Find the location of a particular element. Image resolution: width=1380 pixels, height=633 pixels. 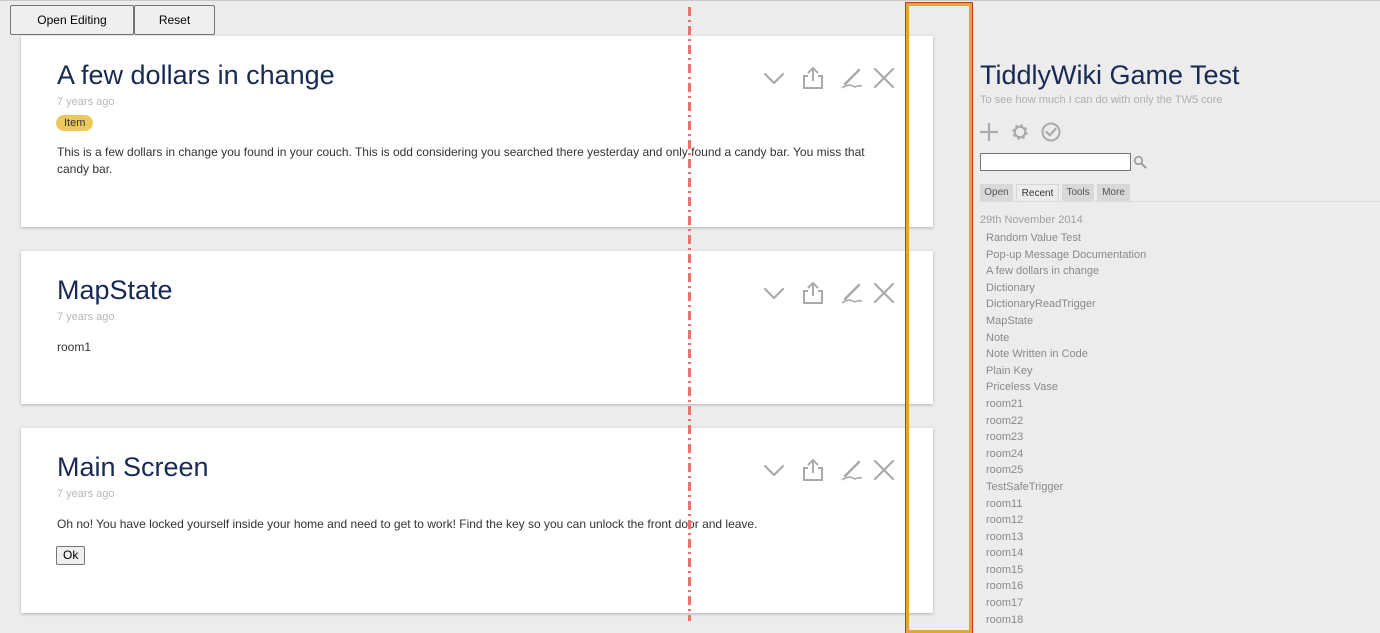

recent-item: Dictionary is located at coordinates (1066, 288).